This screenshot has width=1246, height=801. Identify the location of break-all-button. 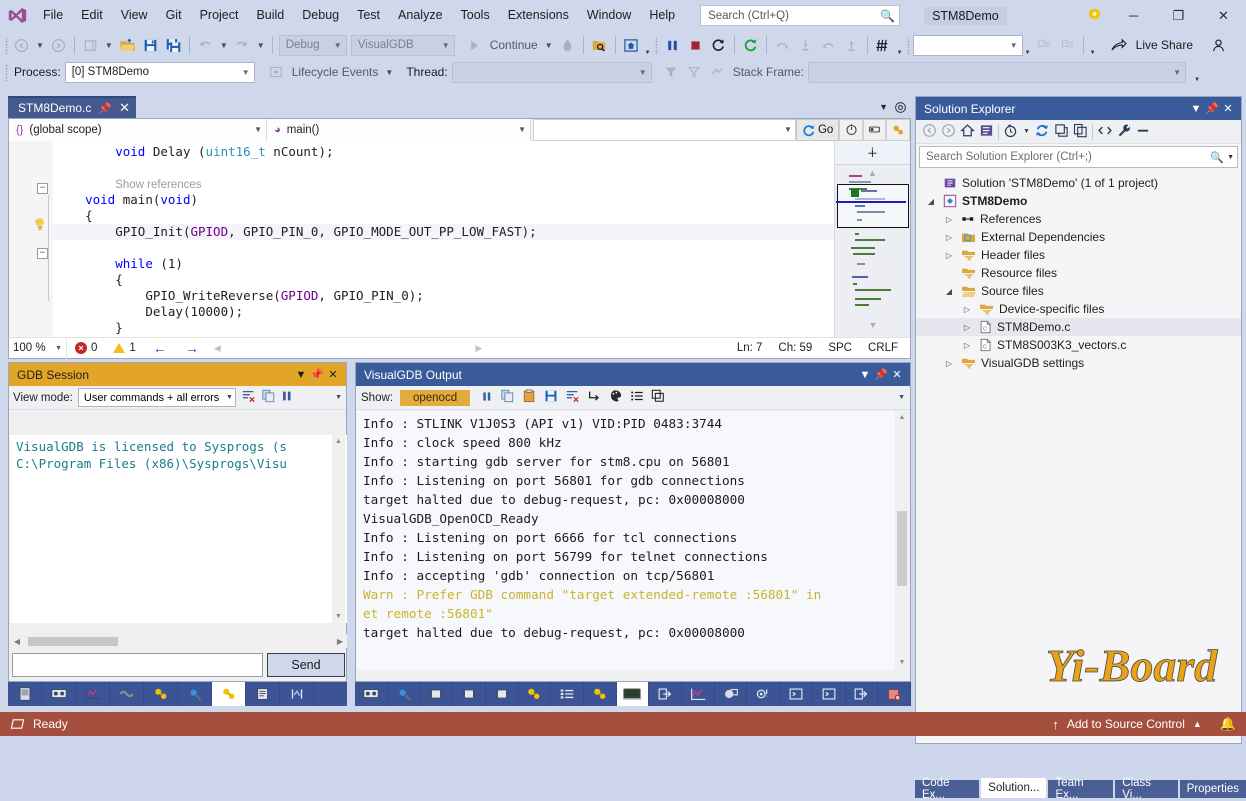
(672, 45).